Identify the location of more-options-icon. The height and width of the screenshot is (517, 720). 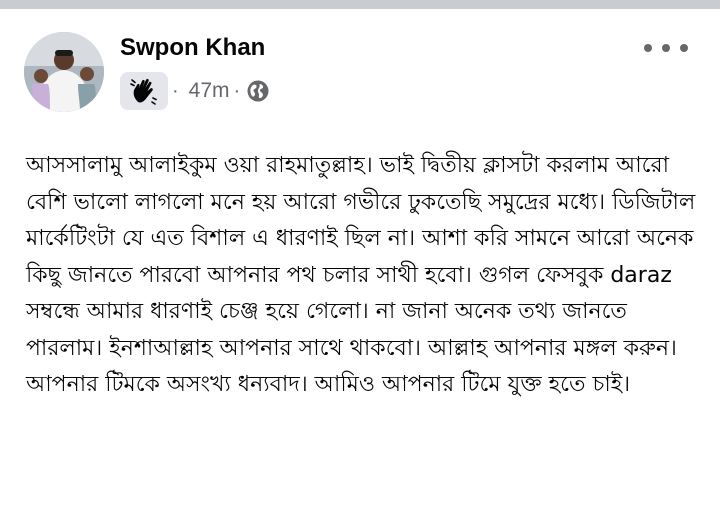
(666, 48).